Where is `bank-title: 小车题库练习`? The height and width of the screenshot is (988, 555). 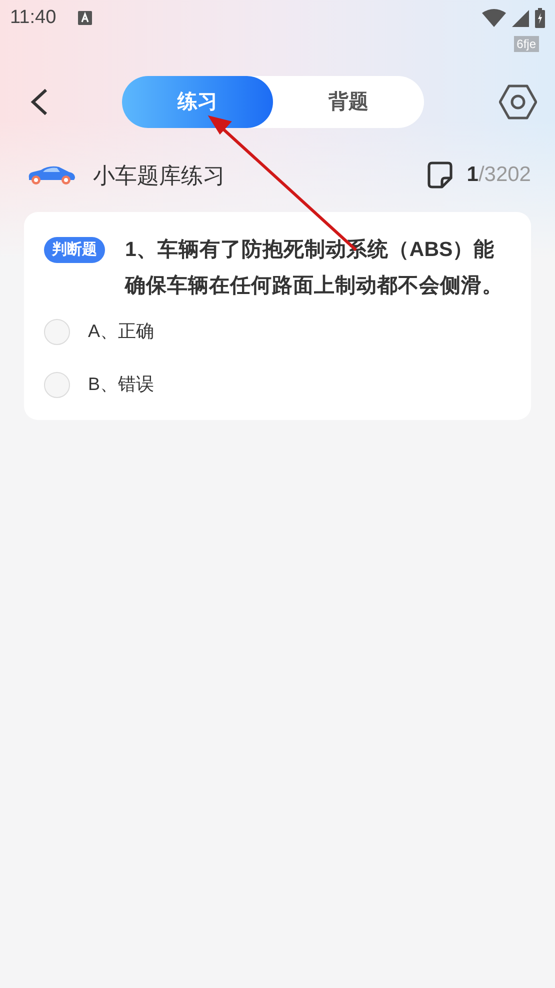
bank-title: 小车题库练习 is located at coordinates (159, 176).